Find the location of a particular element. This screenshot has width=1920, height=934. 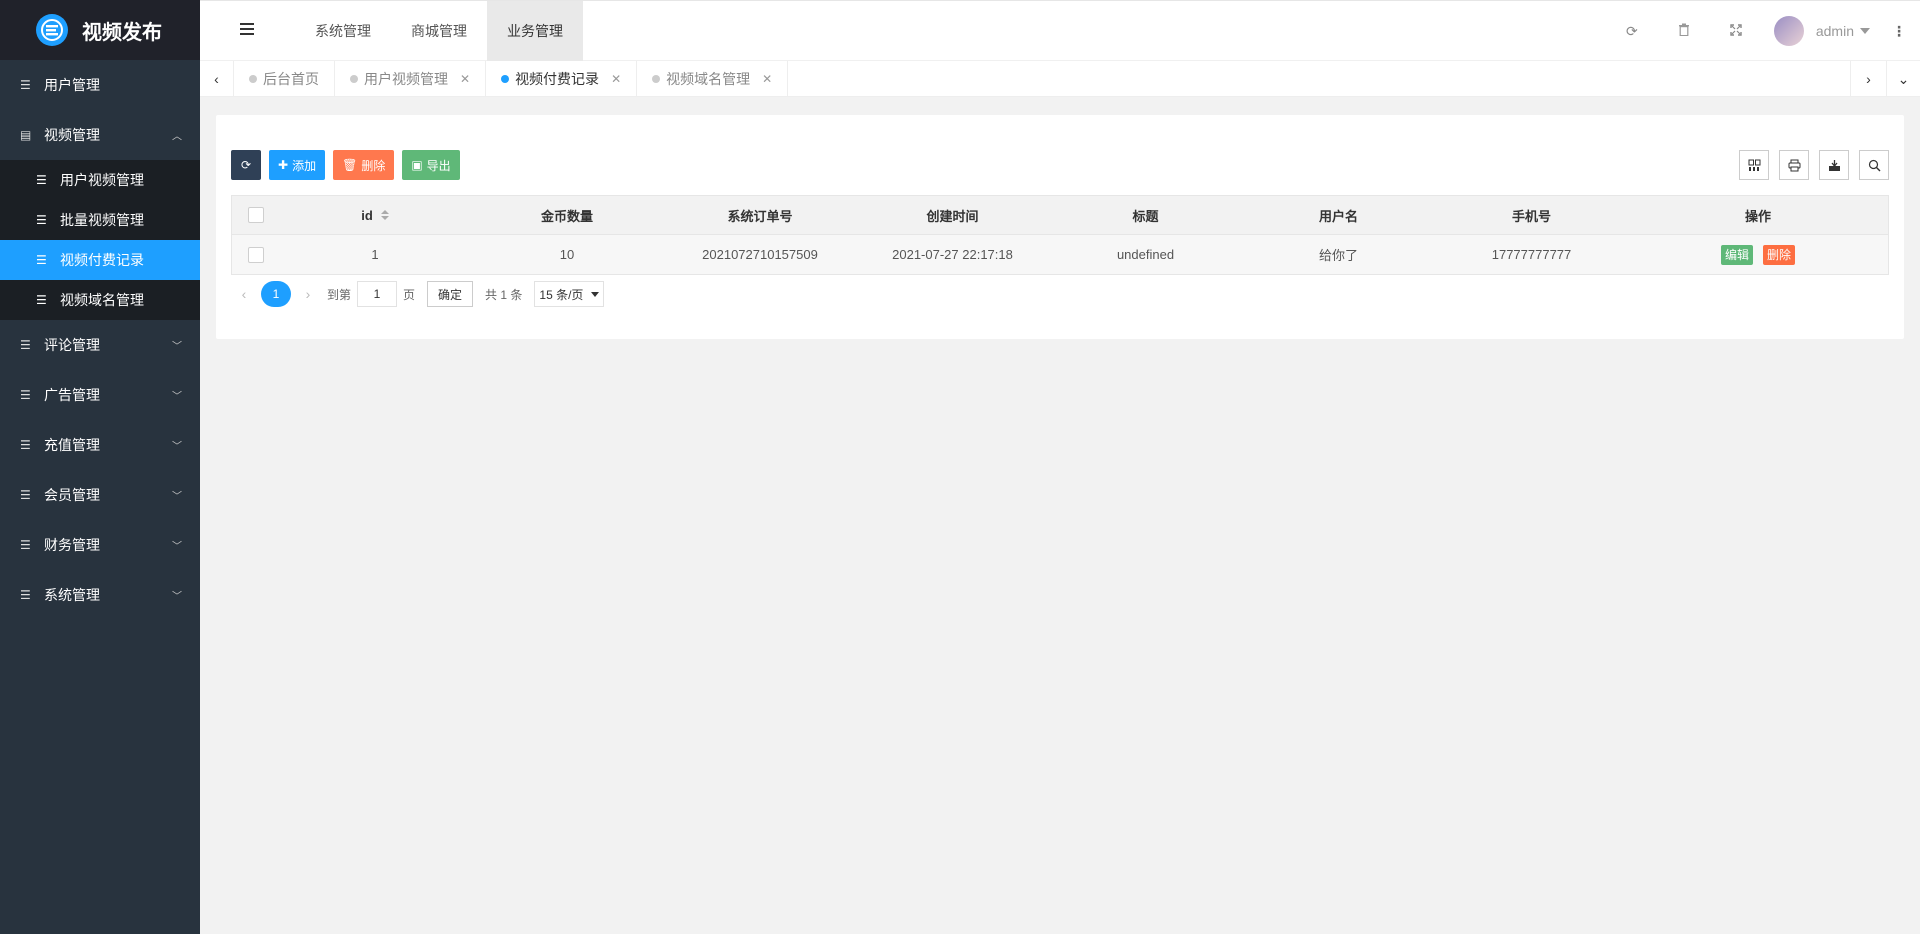

sidebar-subitem-video-domains: ☰ 视频域名管理 is located at coordinates (100, 300).